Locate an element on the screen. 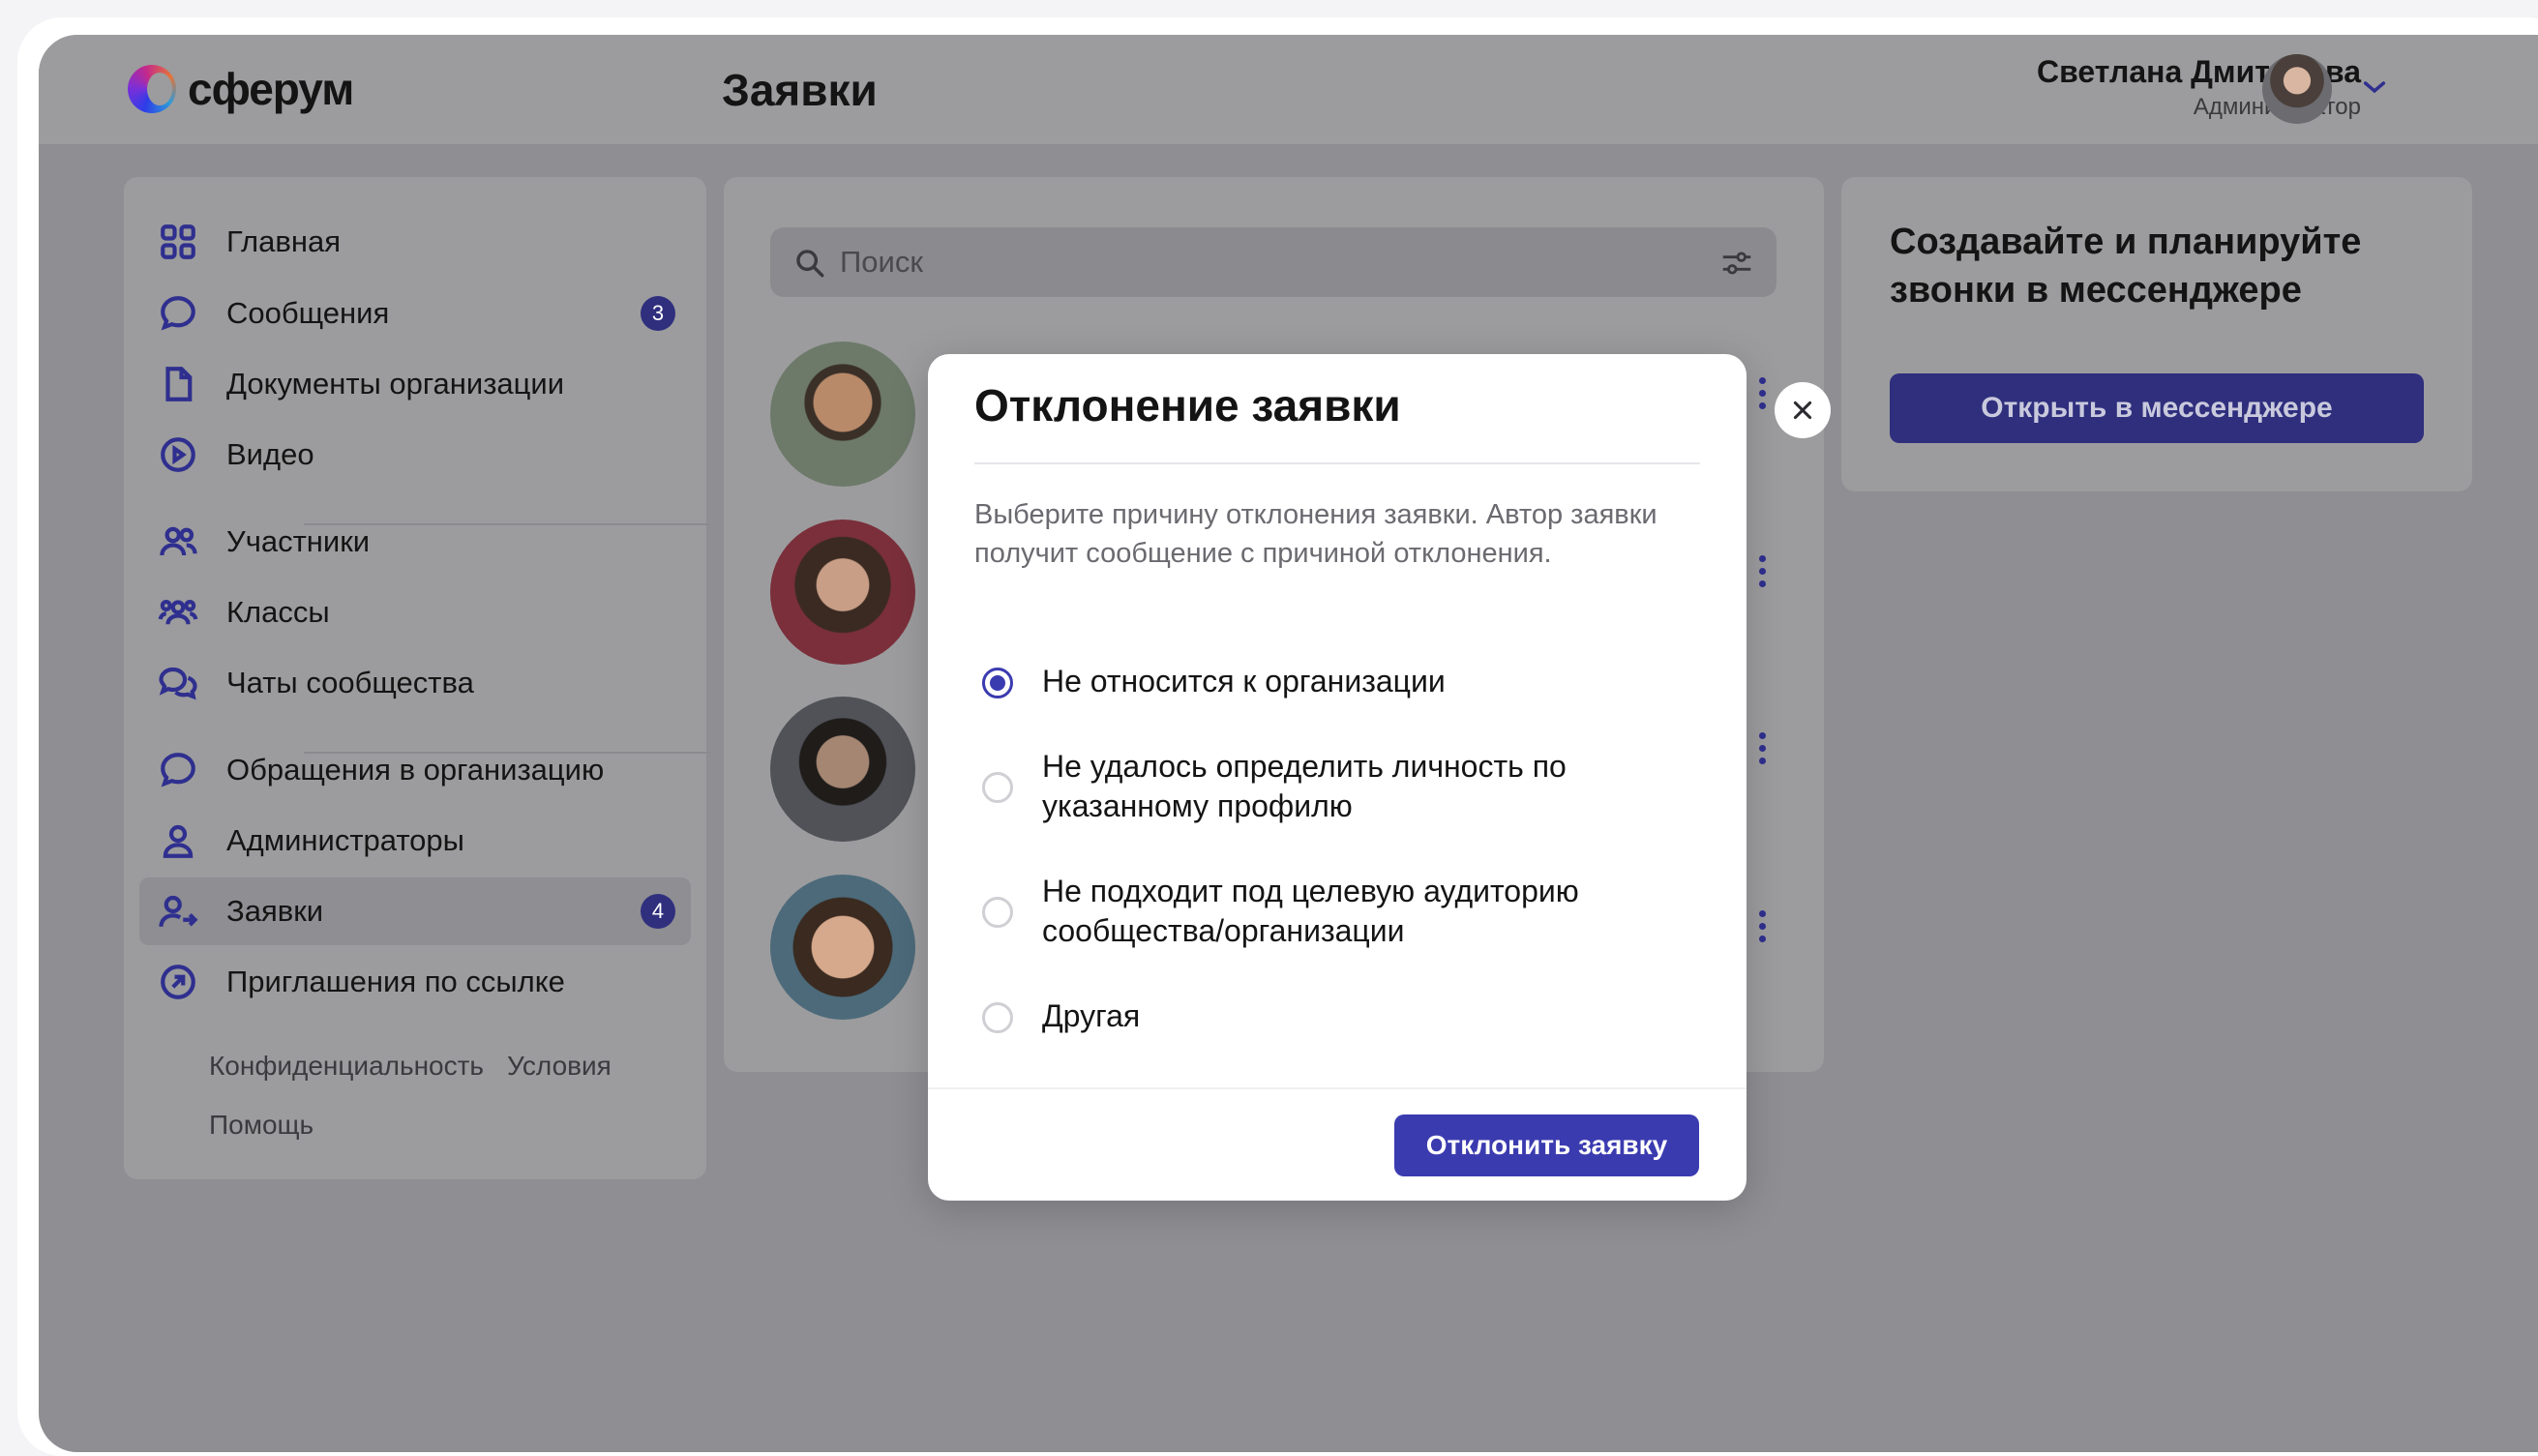  help-link: Помощь is located at coordinates (262, 1126).